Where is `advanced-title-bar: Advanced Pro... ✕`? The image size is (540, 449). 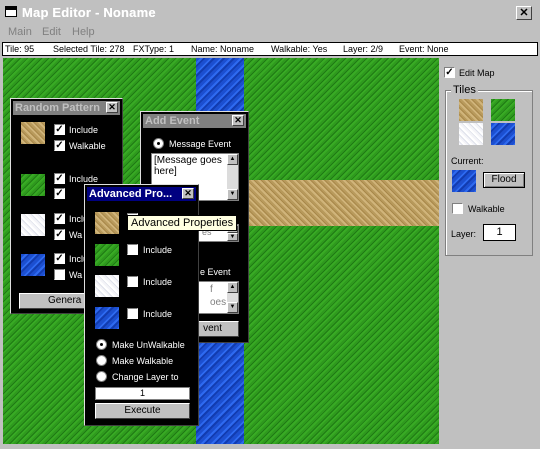 advanced-title-bar: Advanced Pro... ✕ is located at coordinates (141, 194).